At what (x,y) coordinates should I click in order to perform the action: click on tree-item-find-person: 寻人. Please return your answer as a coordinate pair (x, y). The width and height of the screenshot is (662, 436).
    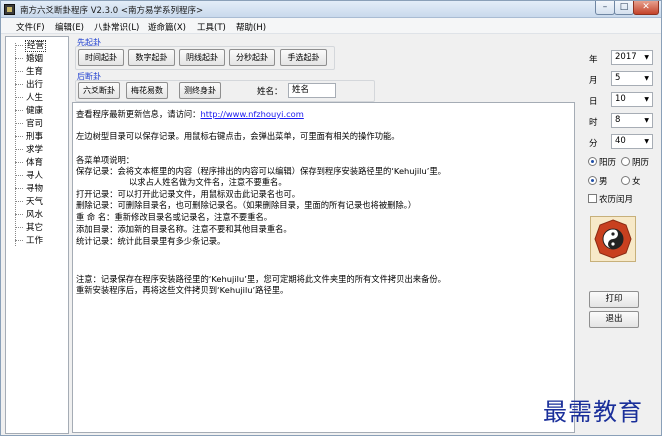
    Looking at the image, I should click on (29, 175).